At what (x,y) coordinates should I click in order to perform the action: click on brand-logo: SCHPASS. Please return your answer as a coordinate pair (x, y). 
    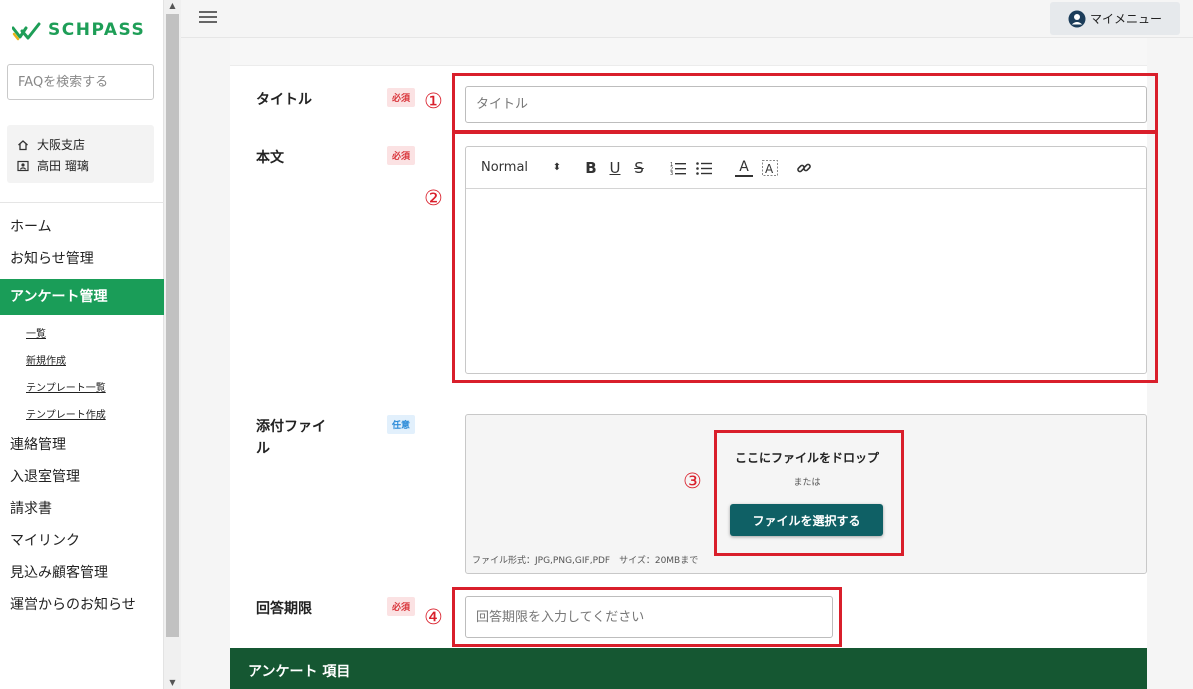
    Looking at the image, I should click on (78, 30).